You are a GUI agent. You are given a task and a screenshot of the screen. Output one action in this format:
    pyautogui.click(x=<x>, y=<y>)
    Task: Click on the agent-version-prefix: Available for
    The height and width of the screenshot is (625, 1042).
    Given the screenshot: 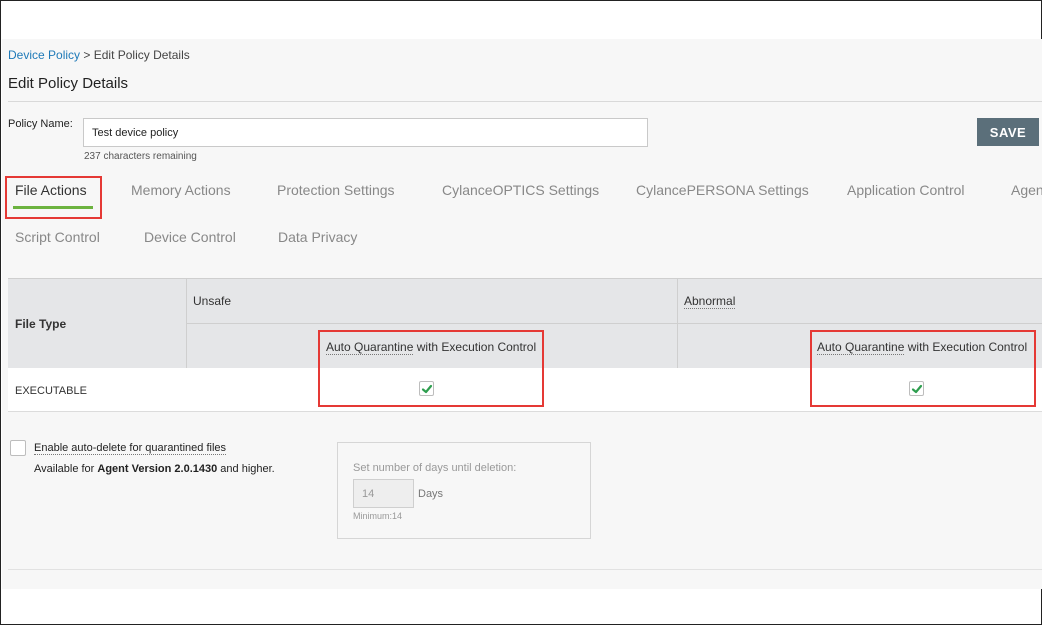 What is the action you would take?
    pyautogui.click(x=66, y=469)
    